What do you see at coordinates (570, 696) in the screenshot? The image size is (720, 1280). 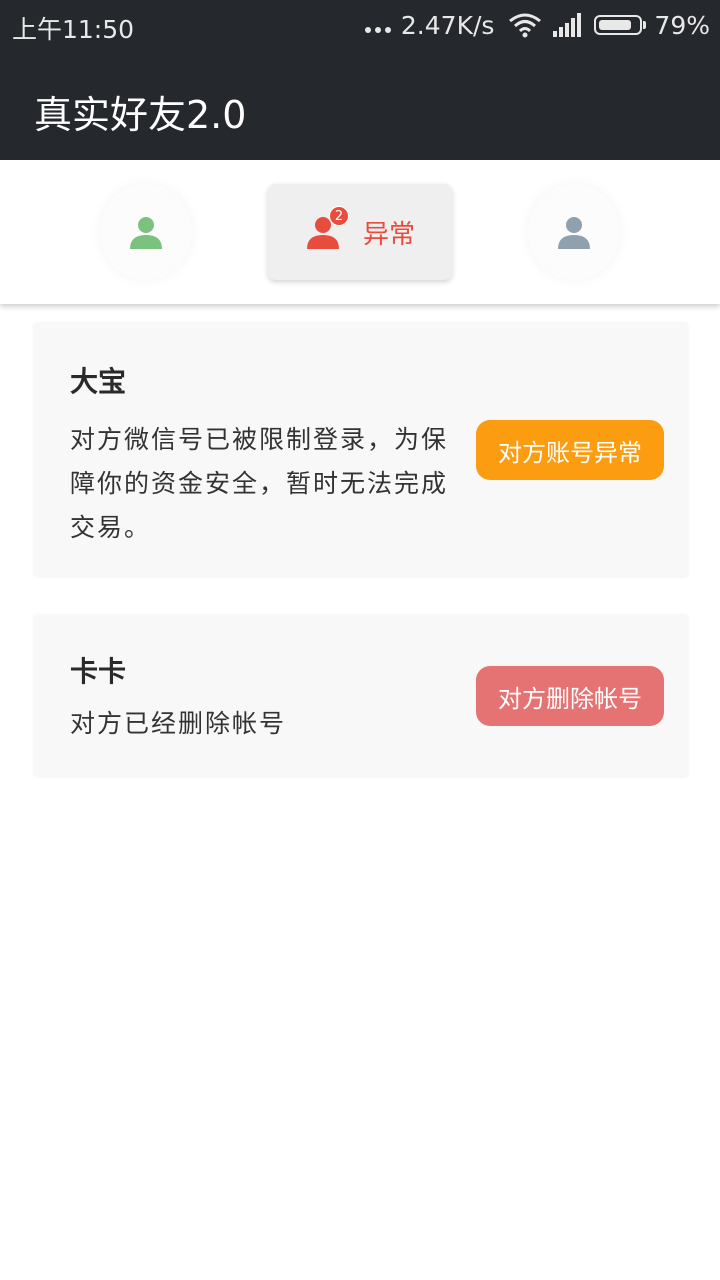 I see `account-deleted-button: 对方删除帐号` at bounding box center [570, 696].